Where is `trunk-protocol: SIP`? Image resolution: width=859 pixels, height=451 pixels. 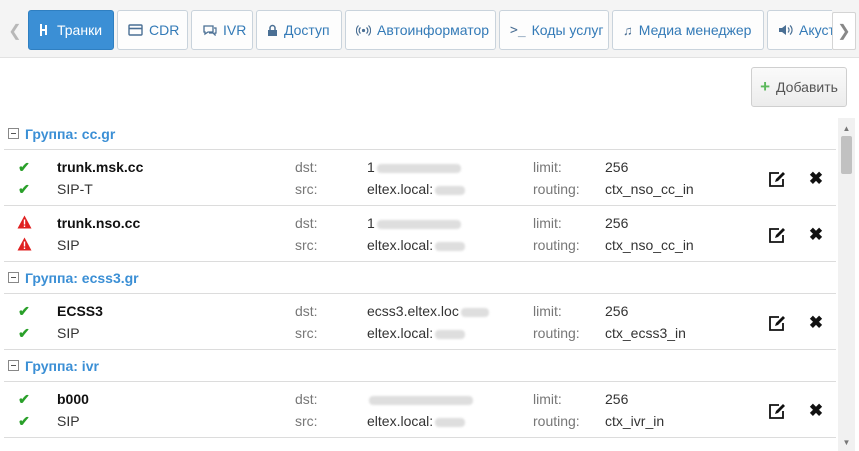 trunk-protocol: SIP is located at coordinates (68, 333).